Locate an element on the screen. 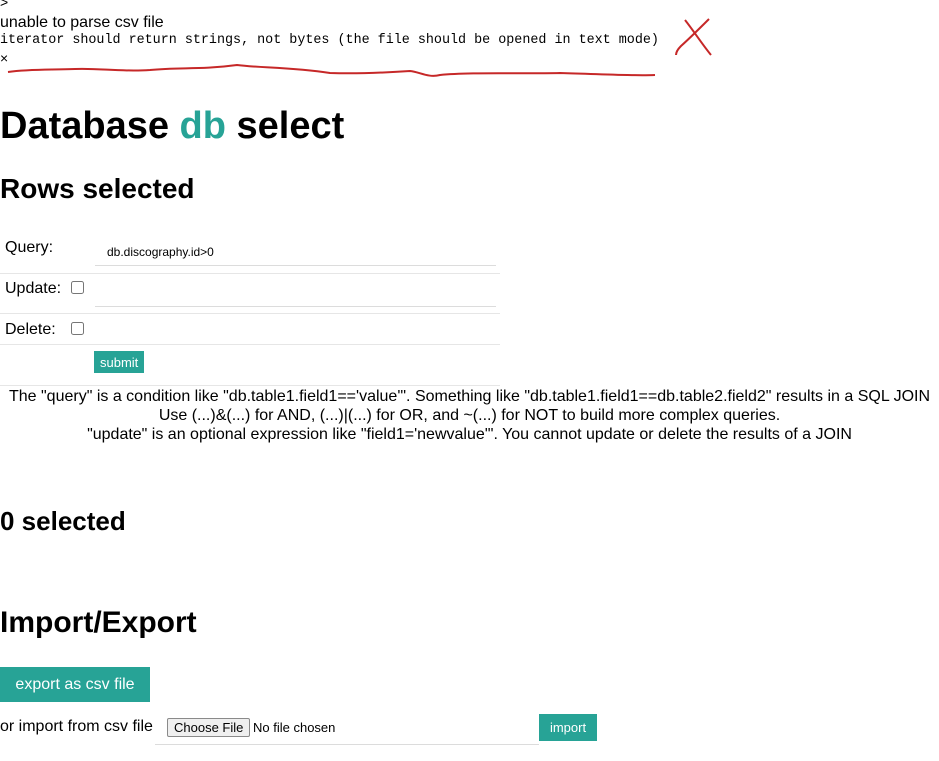 The image size is (939, 761). no-file-text: No file chosen is located at coordinates (294, 727).